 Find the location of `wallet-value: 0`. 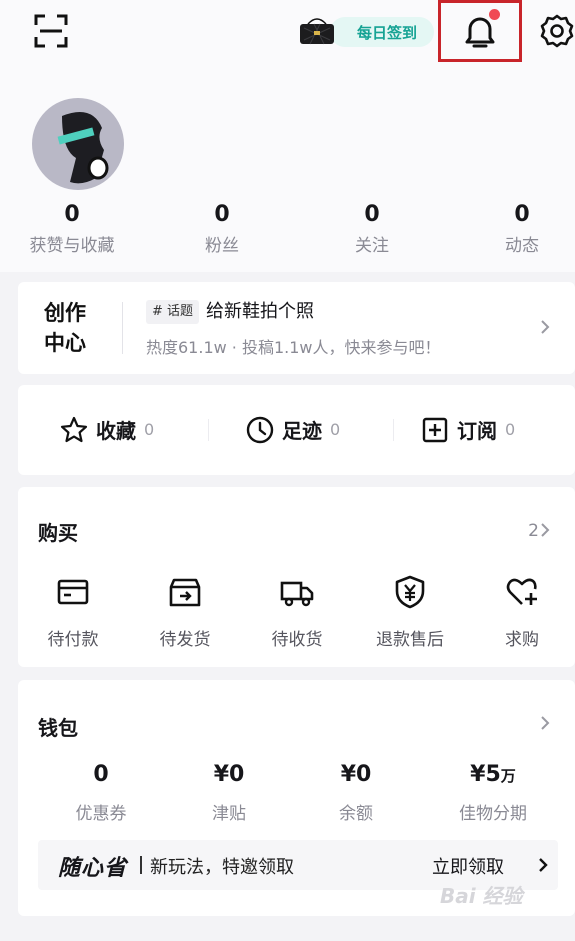

wallet-value: 0 is located at coordinates (101, 774).